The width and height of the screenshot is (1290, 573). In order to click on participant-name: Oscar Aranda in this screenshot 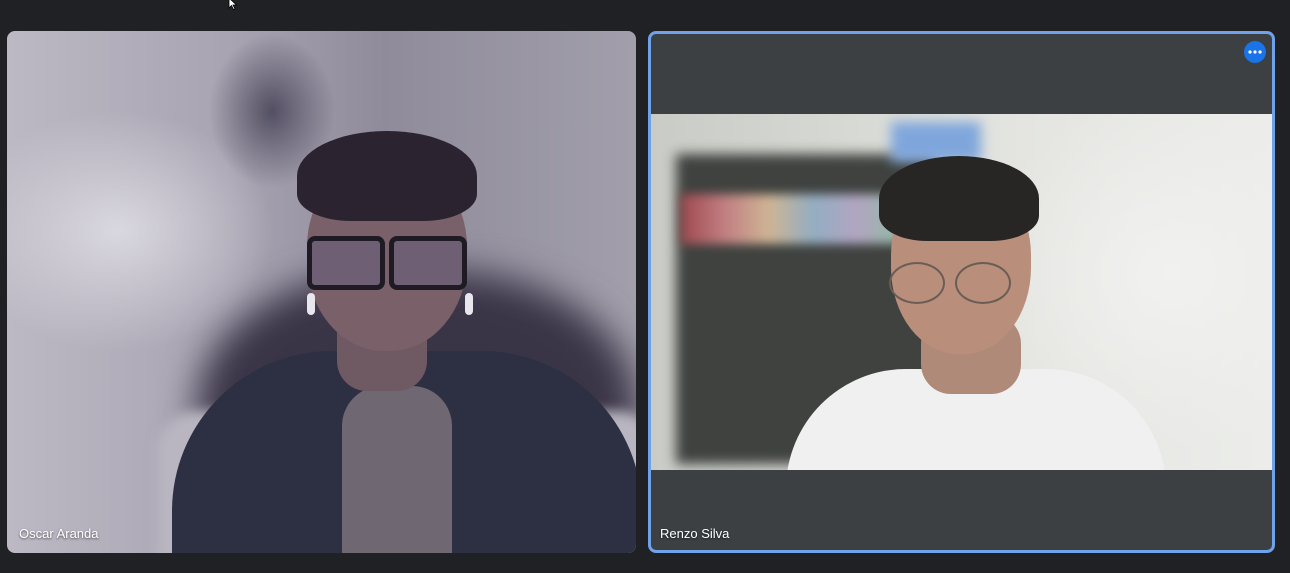, I will do `click(59, 533)`.